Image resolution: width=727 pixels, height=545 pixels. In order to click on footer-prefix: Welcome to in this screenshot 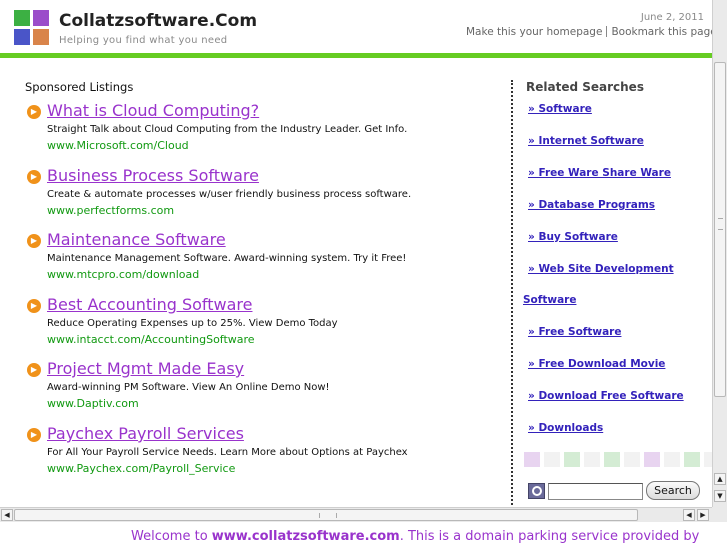, I will do `click(171, 536)`.